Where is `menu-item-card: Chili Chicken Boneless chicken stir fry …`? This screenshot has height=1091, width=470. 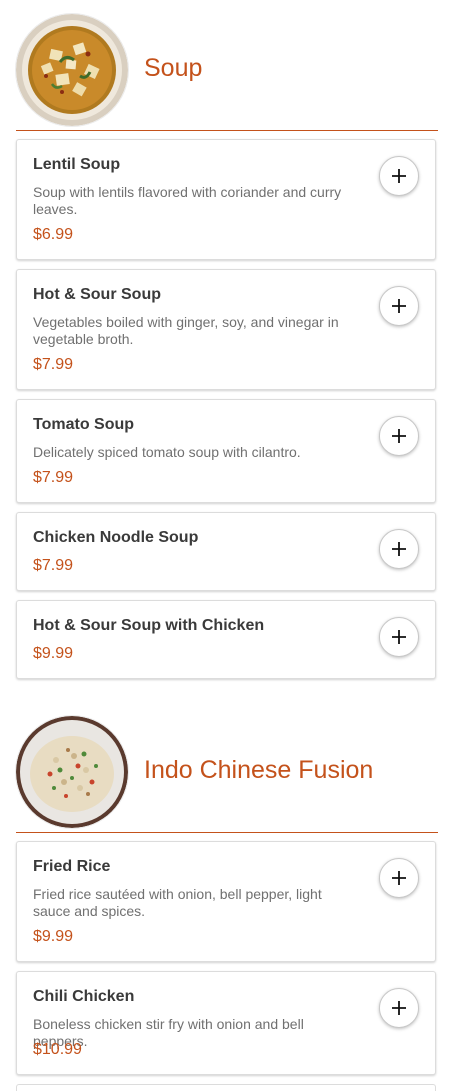
menu-item-card: Chili Chicken Boneless chicken stir fry … is located at coordinates (226, 1023).